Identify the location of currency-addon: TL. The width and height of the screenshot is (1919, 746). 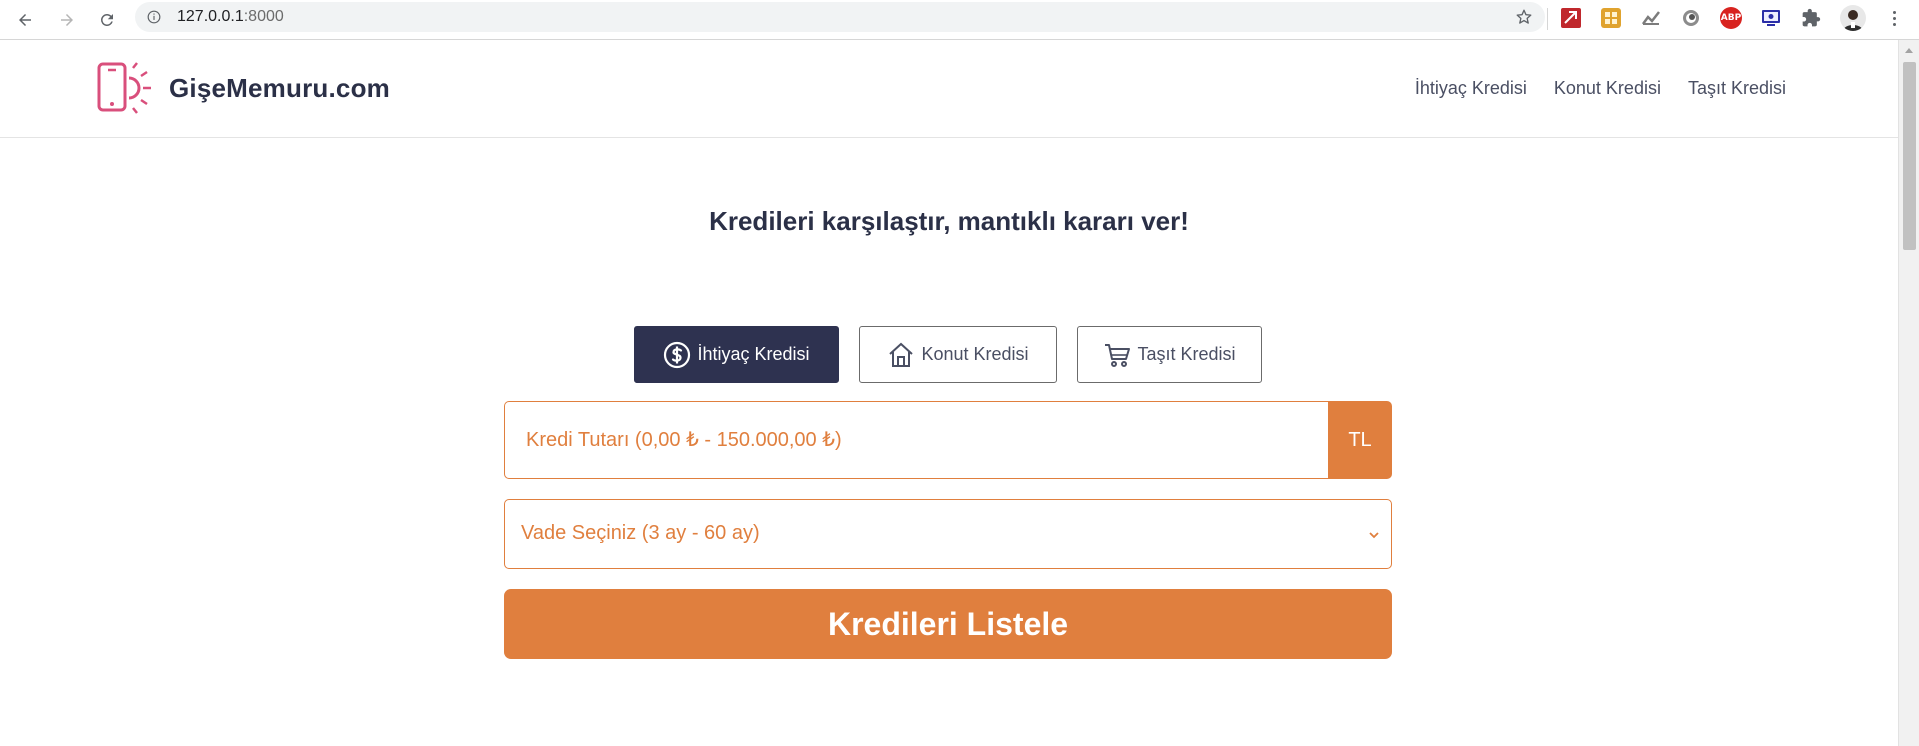
(1360, 440).